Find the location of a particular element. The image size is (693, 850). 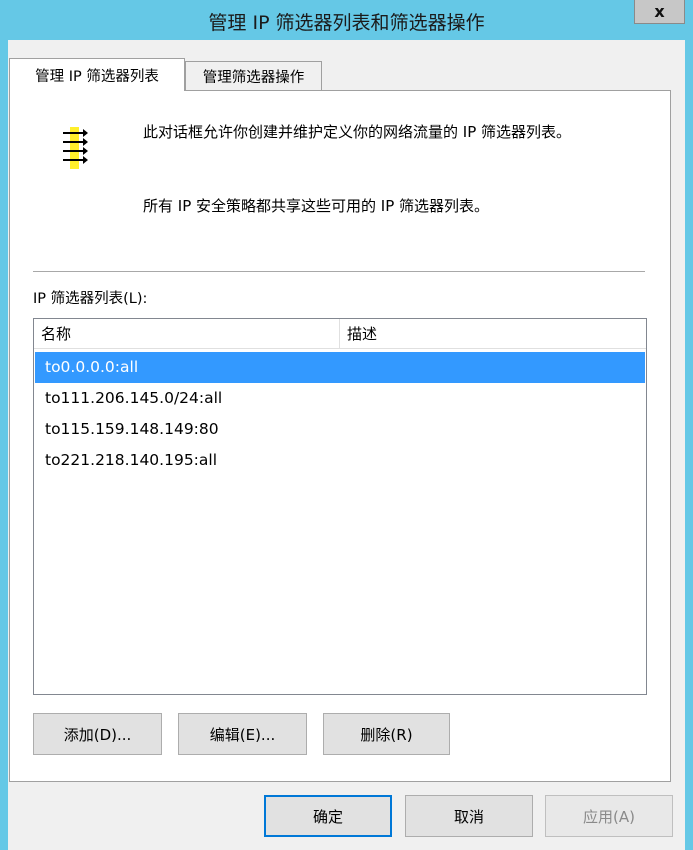

ok-button: 确定 is located at coordinates (328, 816).